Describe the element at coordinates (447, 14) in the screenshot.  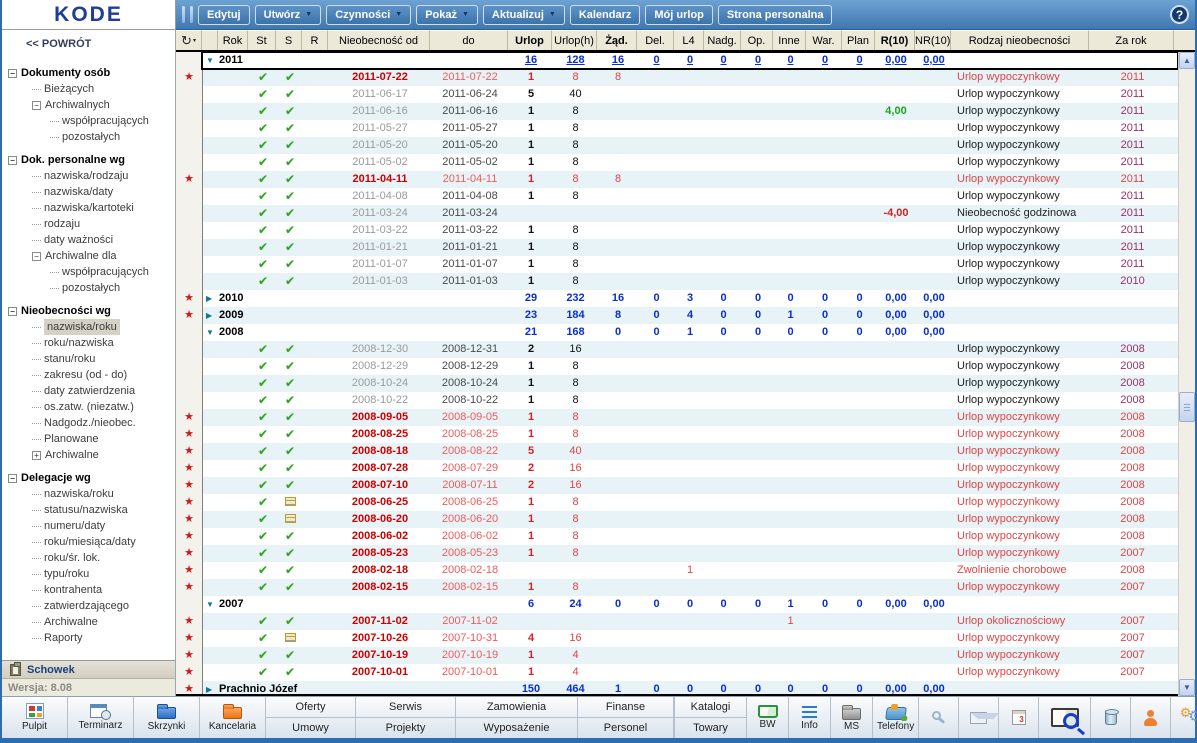
I see `toolbar-button-pokaż: Pokaż ▼` at that location.